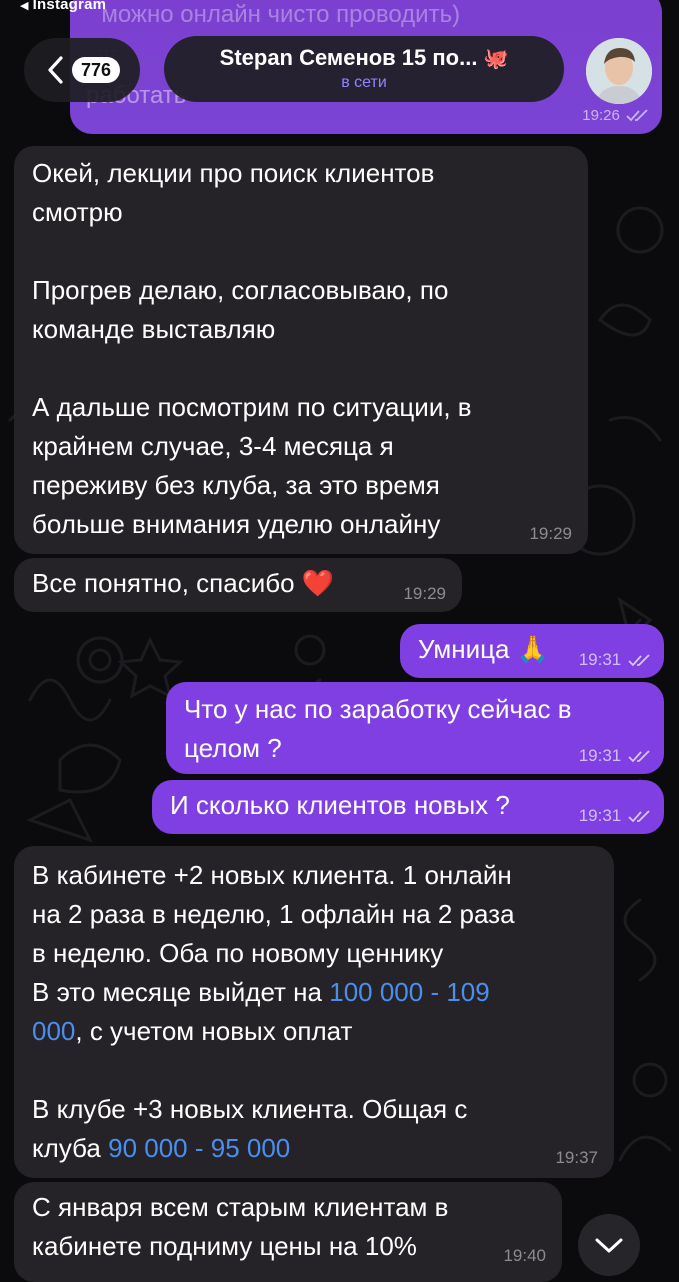 This screenshot has height=1282, width=679. I want to click on outgoing-message: Умница 🙏 19:31, so click(532, 651).